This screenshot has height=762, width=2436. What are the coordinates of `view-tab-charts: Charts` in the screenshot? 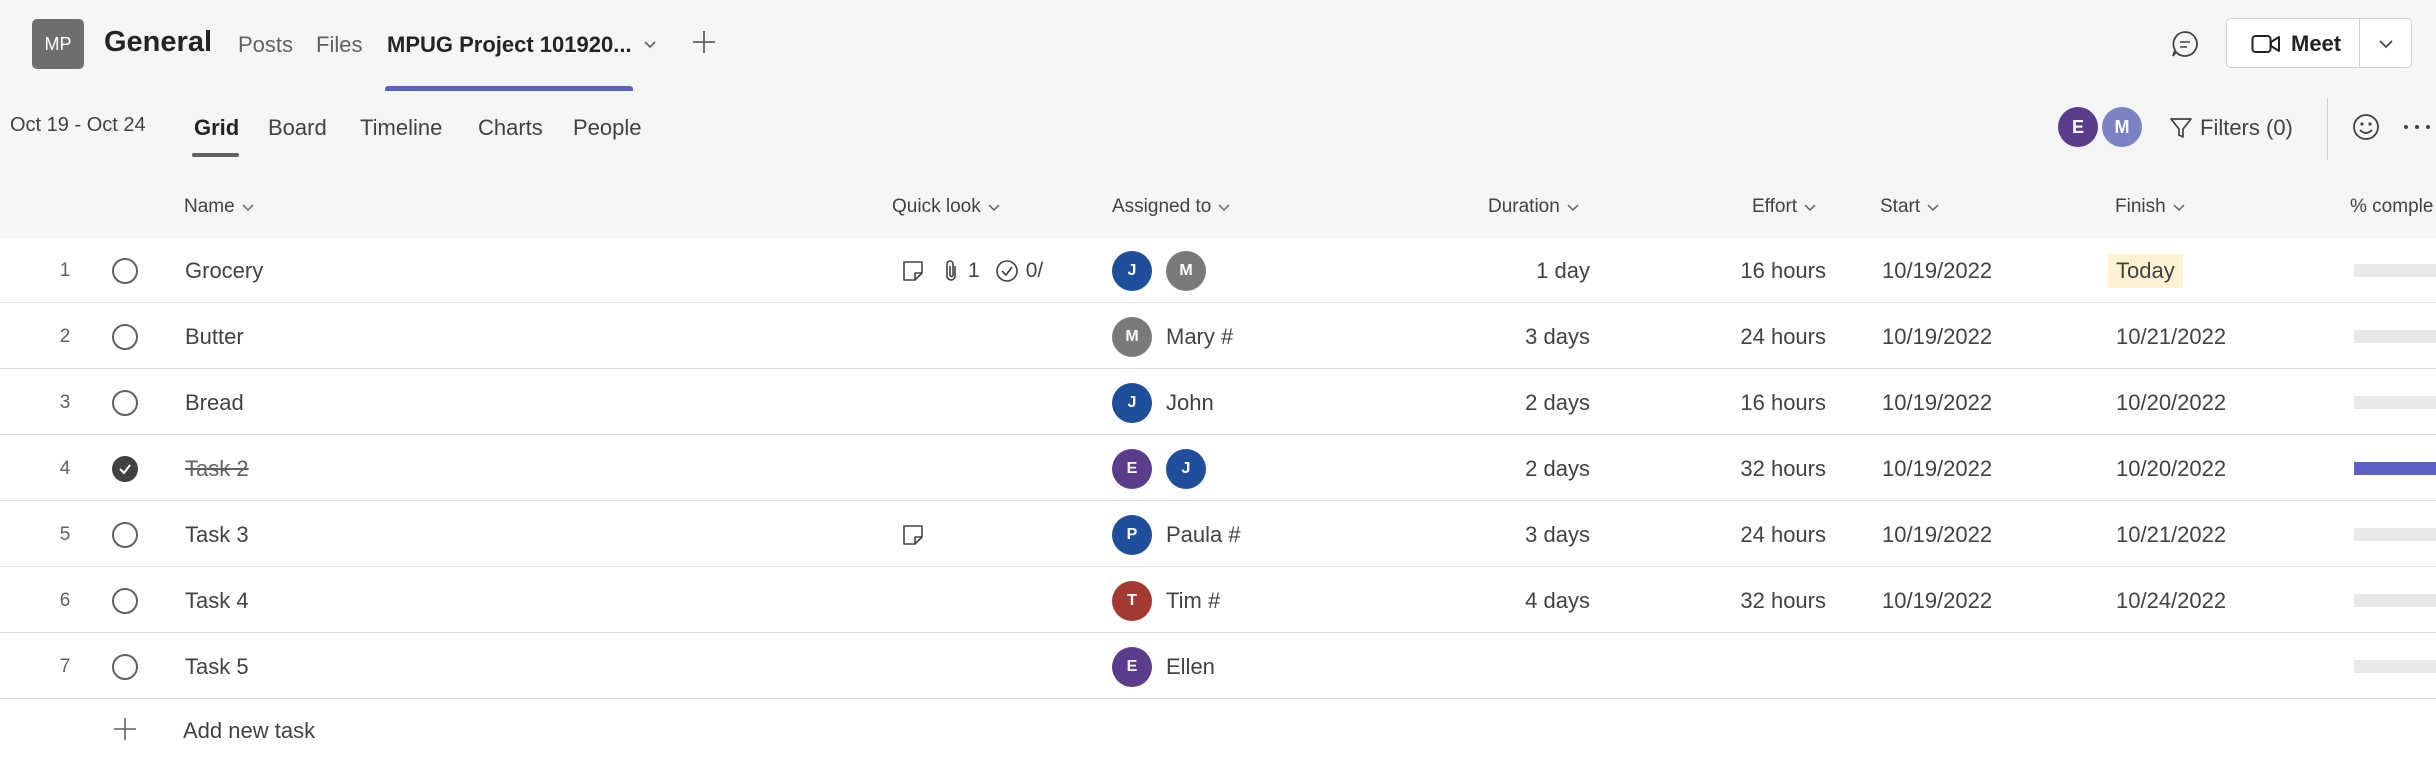 It's located at (510, 128).